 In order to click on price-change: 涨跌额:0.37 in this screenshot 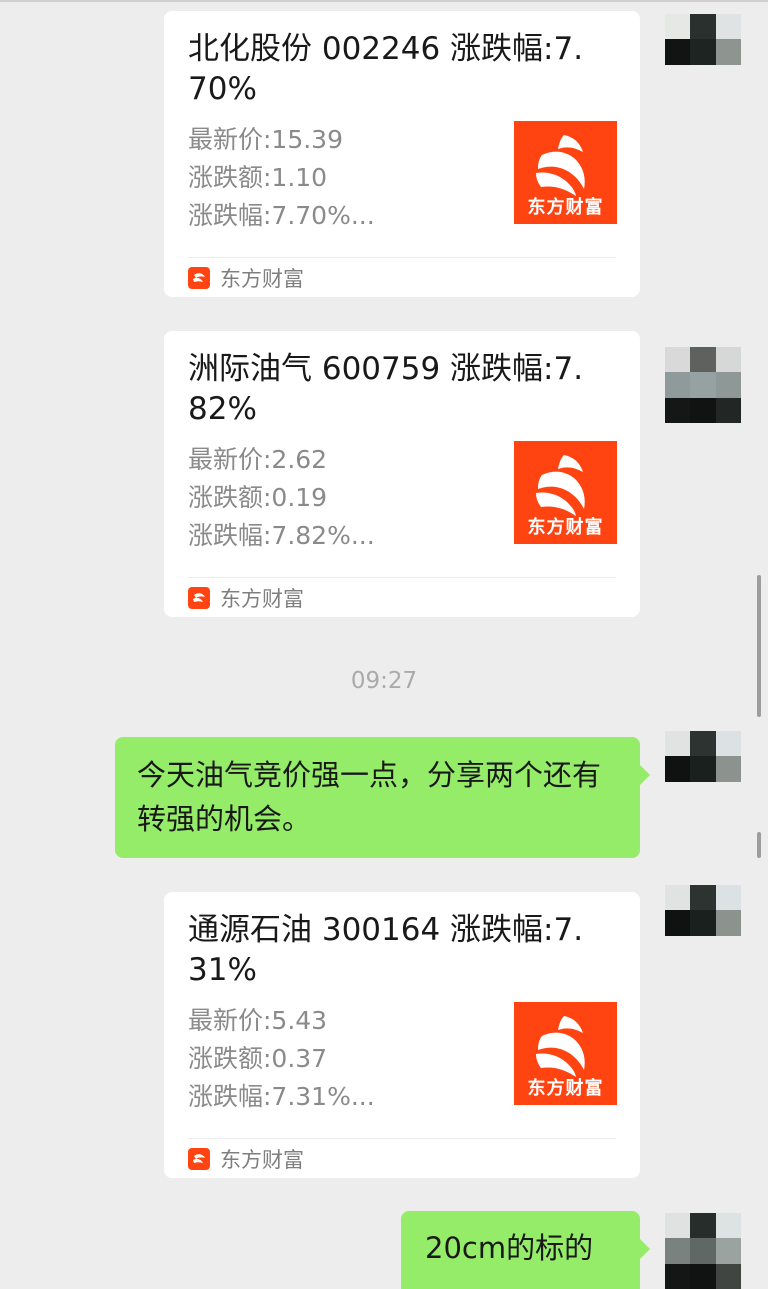, I will do `click(258, 1058)`.